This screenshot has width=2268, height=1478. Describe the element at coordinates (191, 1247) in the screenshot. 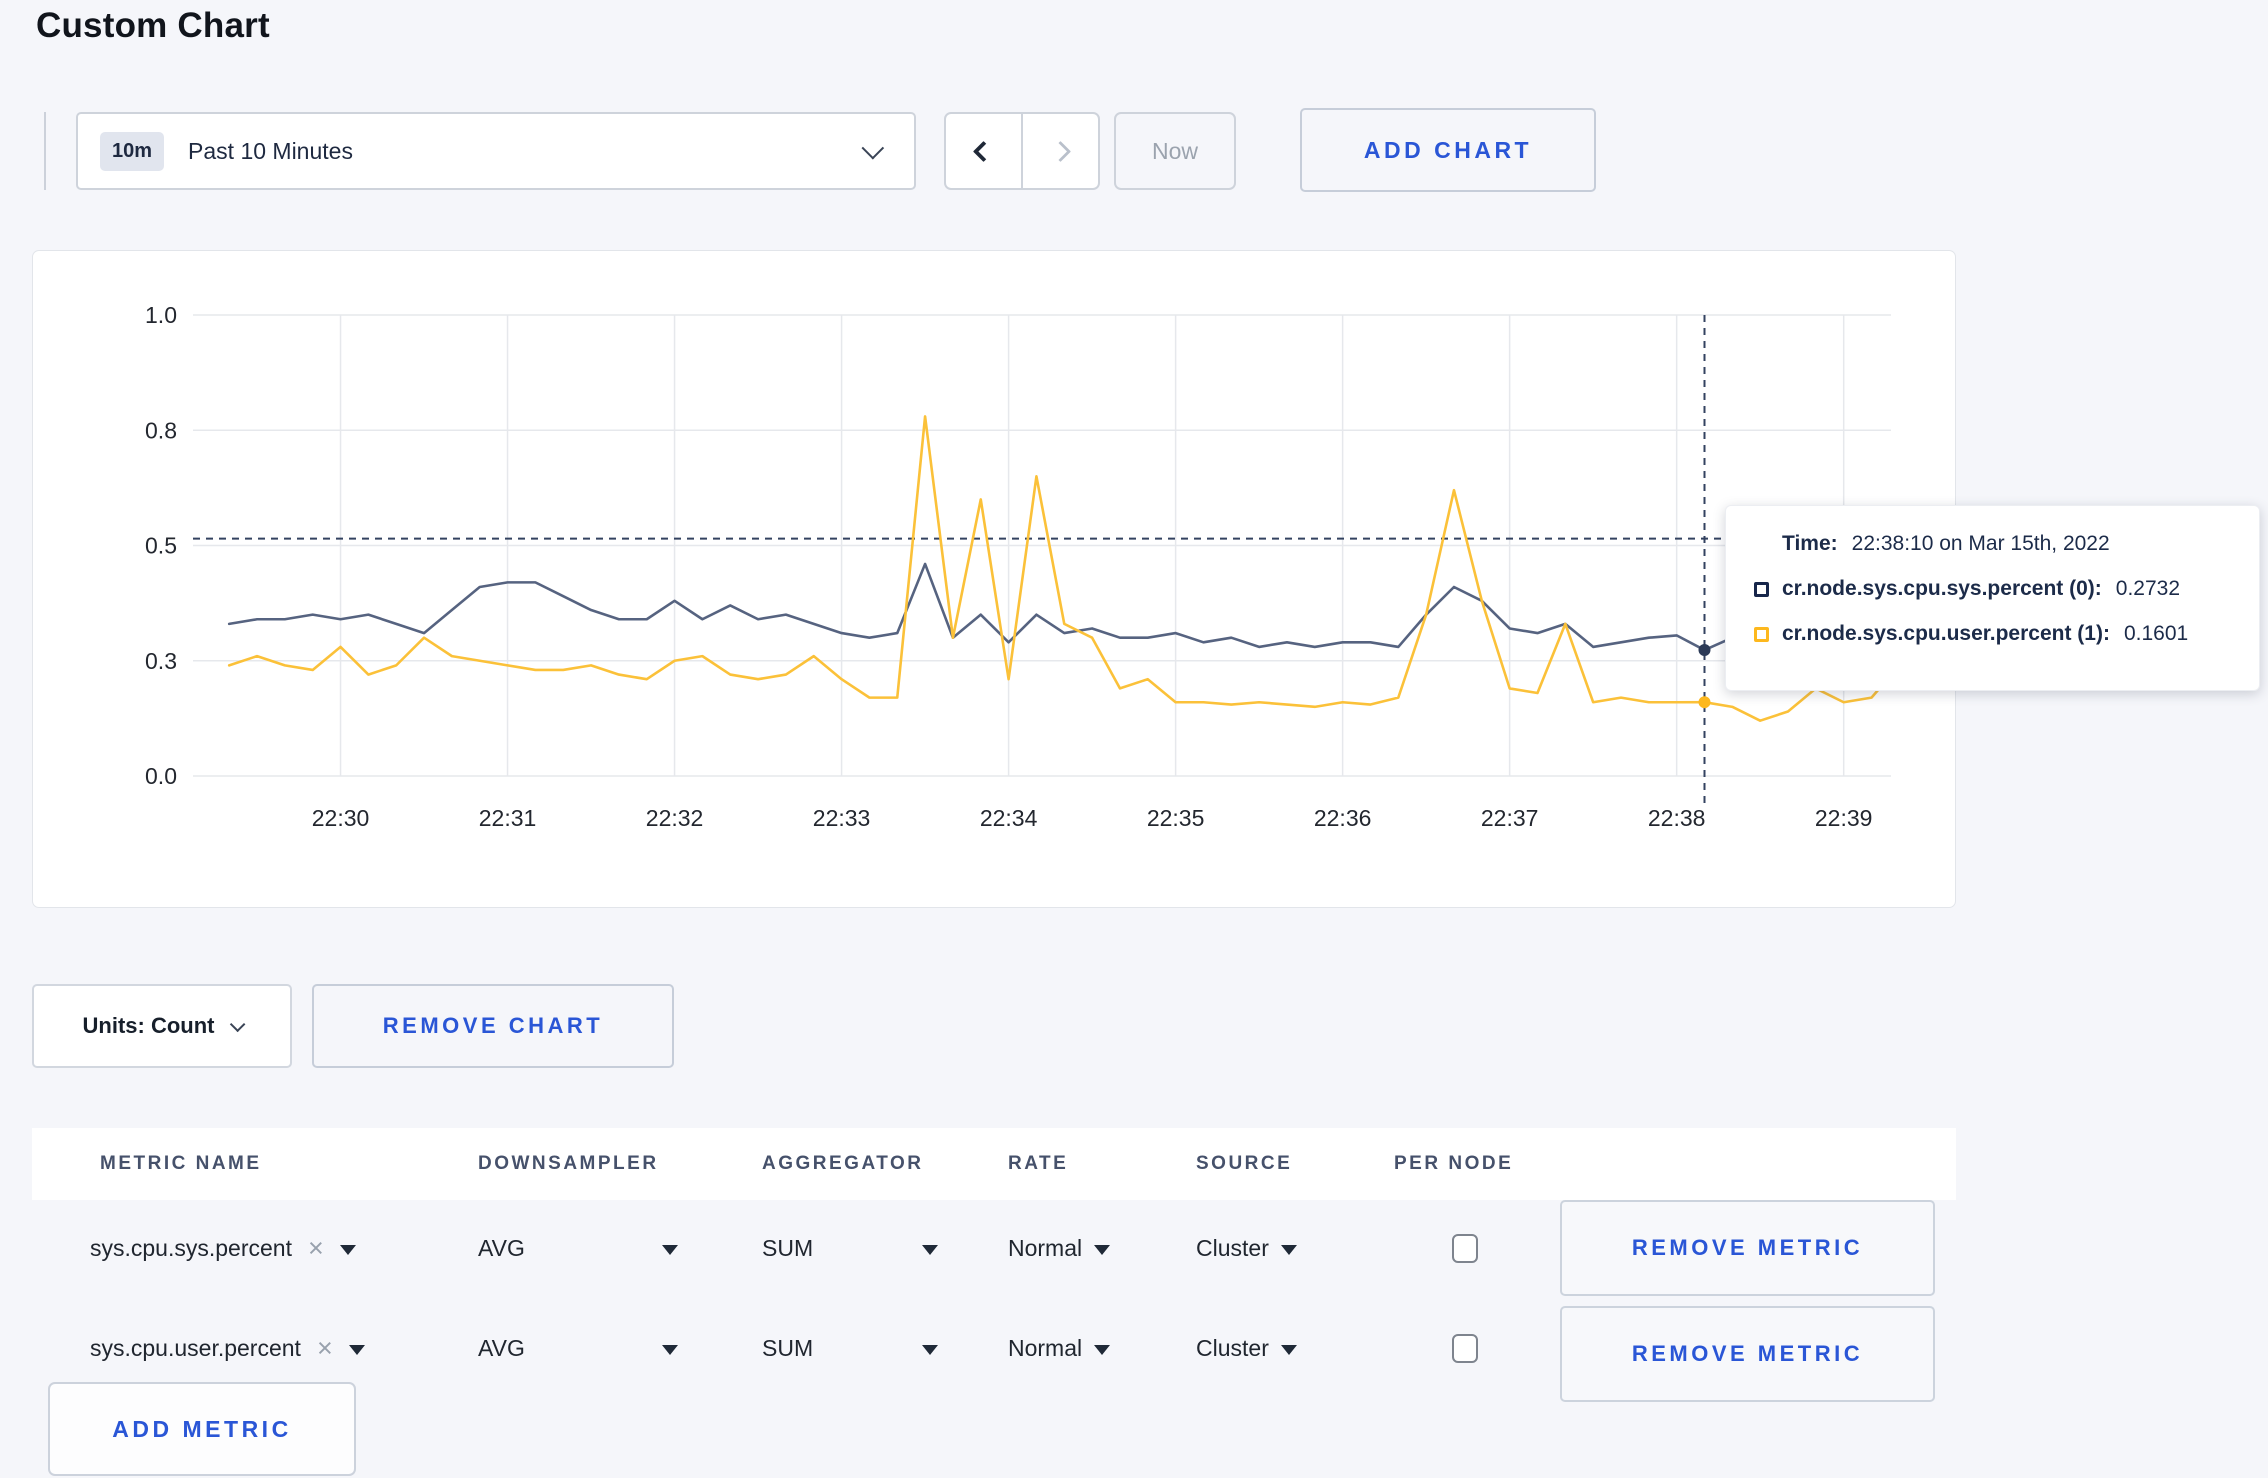

I see `metric-name: sys.cpu.sys.percent` at that location.